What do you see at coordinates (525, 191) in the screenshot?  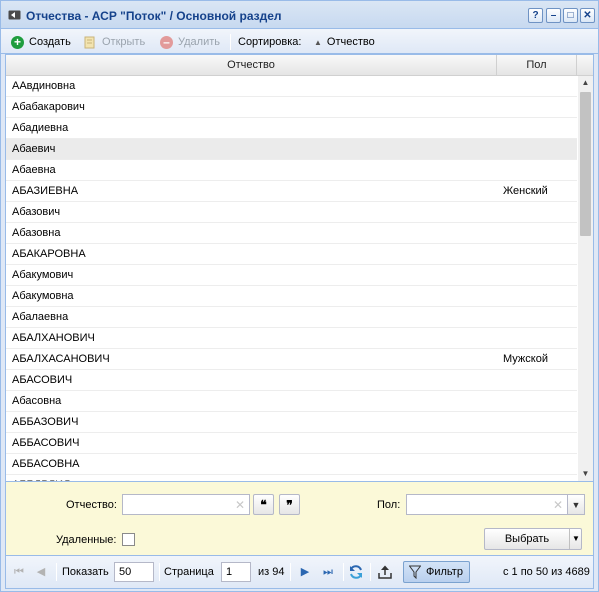 I see `gender-cell: Женский` at bounding box center [525, 191].